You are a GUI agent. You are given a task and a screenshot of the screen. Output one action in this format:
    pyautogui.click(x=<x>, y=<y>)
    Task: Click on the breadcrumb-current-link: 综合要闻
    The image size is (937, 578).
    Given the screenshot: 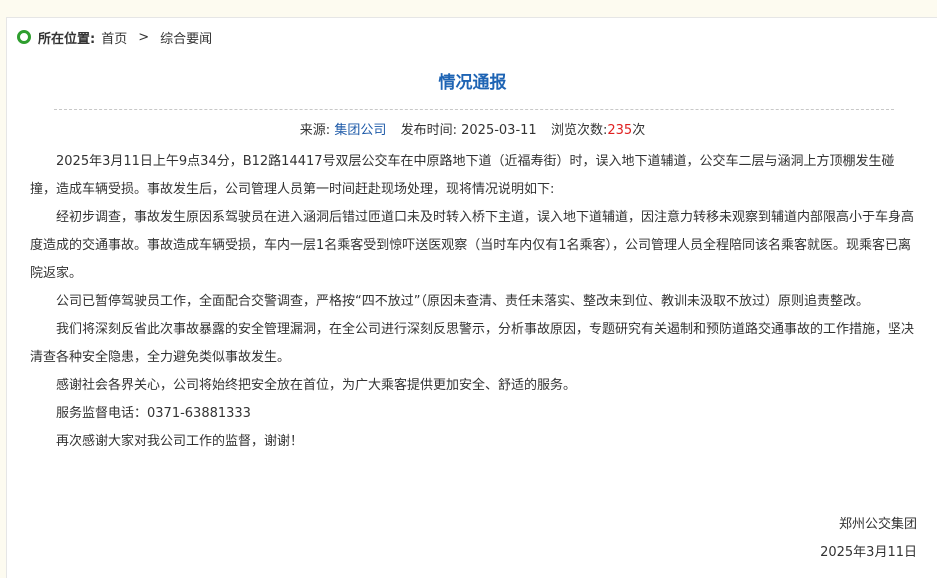 What is the action you would take?
    pyautogui.click(x=186, y=37)
    